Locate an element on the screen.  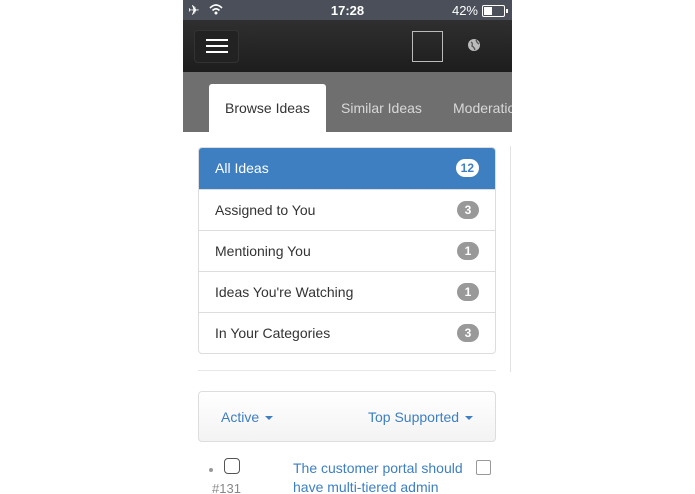
filter-item-label: Assigned to You is located at coordinates (265, 210).